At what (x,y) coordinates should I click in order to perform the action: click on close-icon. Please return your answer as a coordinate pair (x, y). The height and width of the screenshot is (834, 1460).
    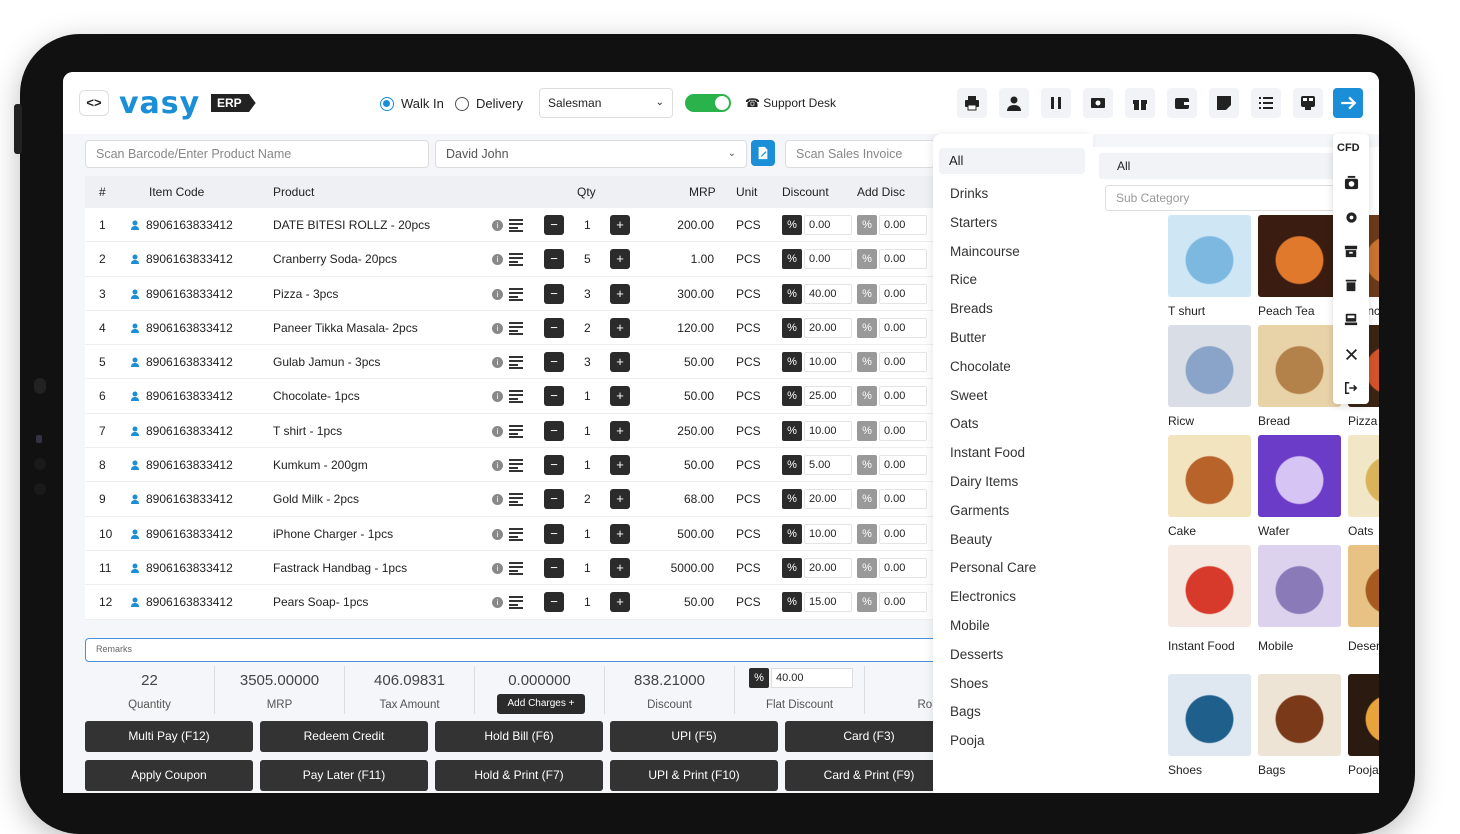
    Looking at the image, I should click on (1351, 354).